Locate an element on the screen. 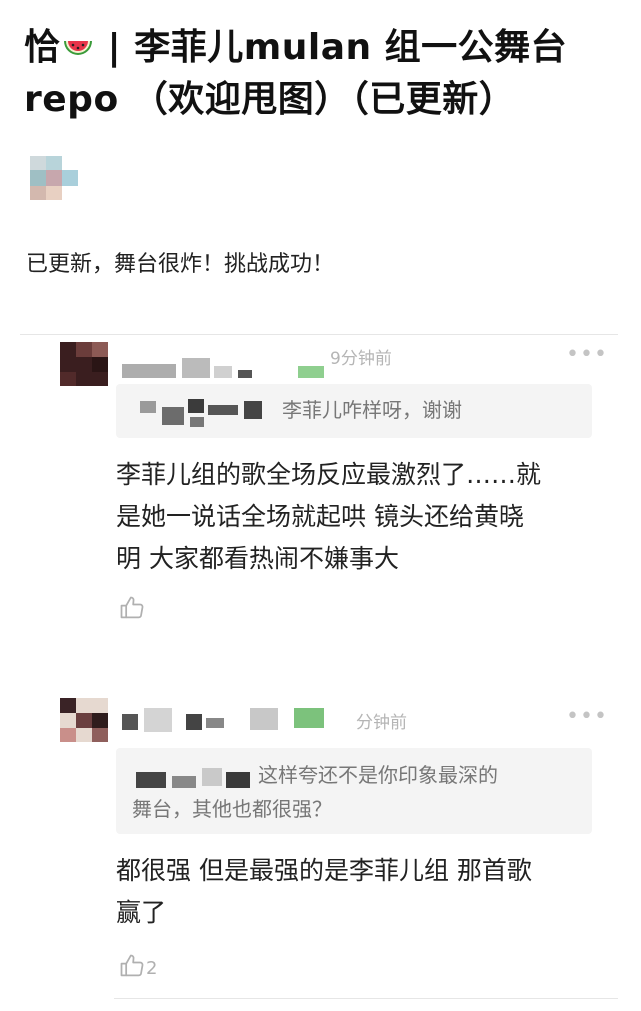 The height and width of the screenshot is (1011, 641). title-prefix: 恰 is located at coordinates (42, 47).